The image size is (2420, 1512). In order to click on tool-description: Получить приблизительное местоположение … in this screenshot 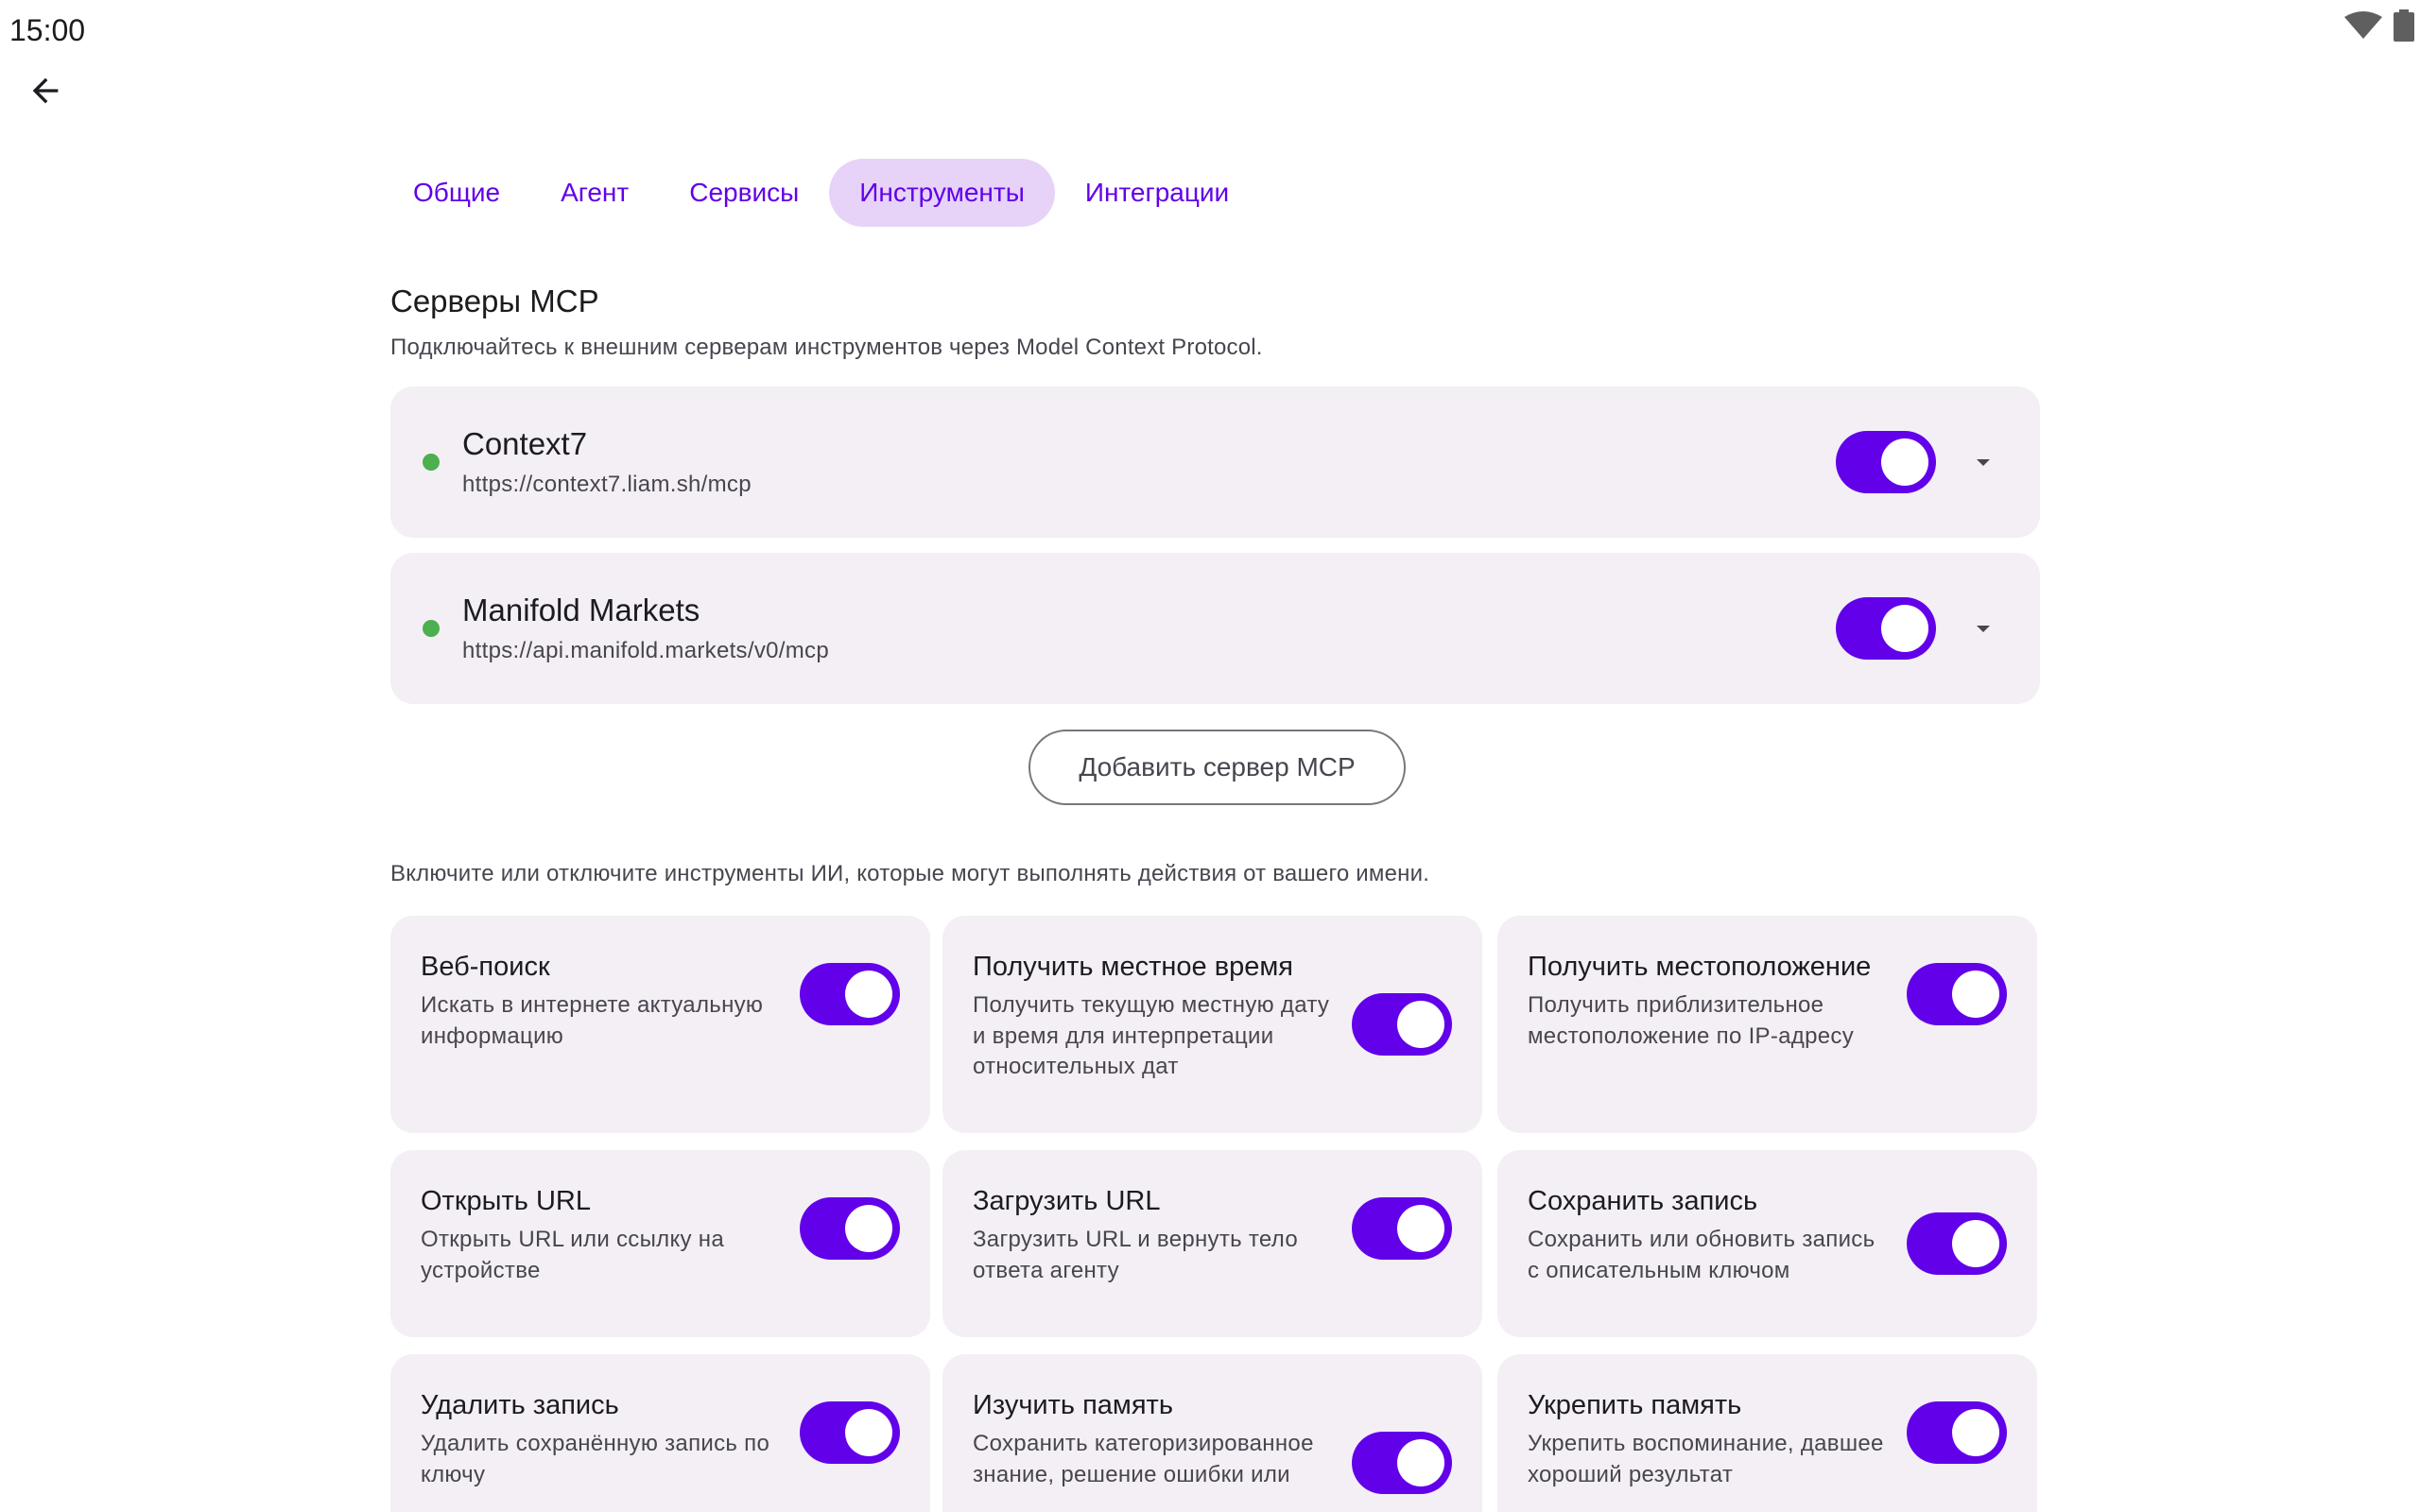, I will do `click(1691, 1020)`.